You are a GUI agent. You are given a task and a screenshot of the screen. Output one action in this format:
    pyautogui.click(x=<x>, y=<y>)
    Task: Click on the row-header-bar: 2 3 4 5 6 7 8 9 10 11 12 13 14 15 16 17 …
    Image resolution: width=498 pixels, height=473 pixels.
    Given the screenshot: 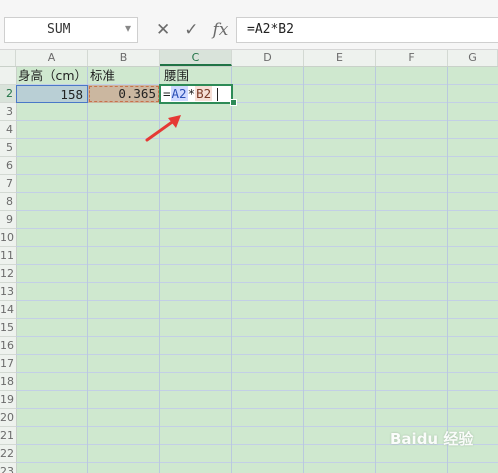 What is the action you would take?
    pyautogui.click(x=8, y=270)
    